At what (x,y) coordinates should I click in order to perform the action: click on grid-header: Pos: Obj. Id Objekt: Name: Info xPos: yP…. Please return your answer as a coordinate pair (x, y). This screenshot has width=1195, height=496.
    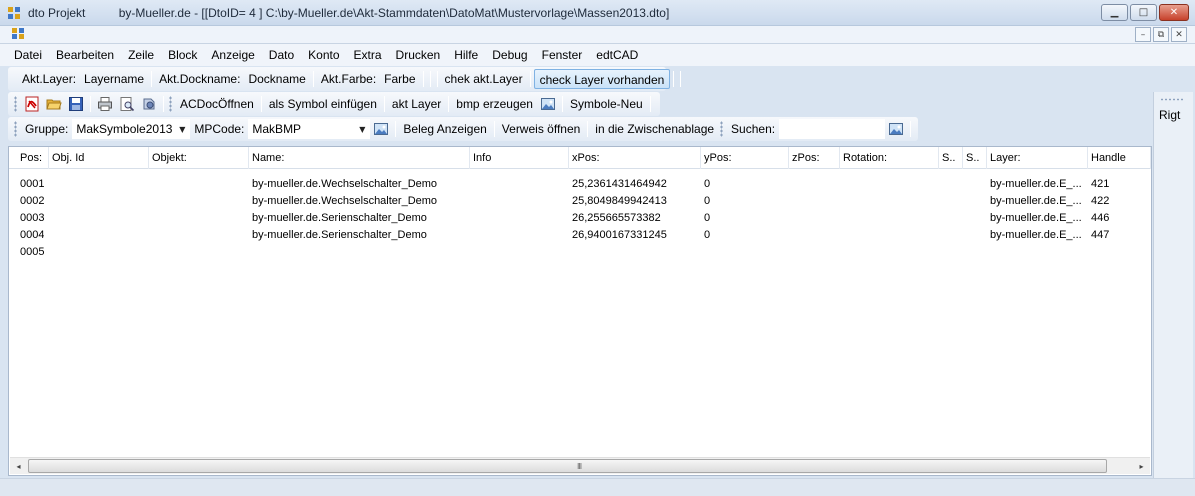
    Looking at the image, I should click on (580, 158).